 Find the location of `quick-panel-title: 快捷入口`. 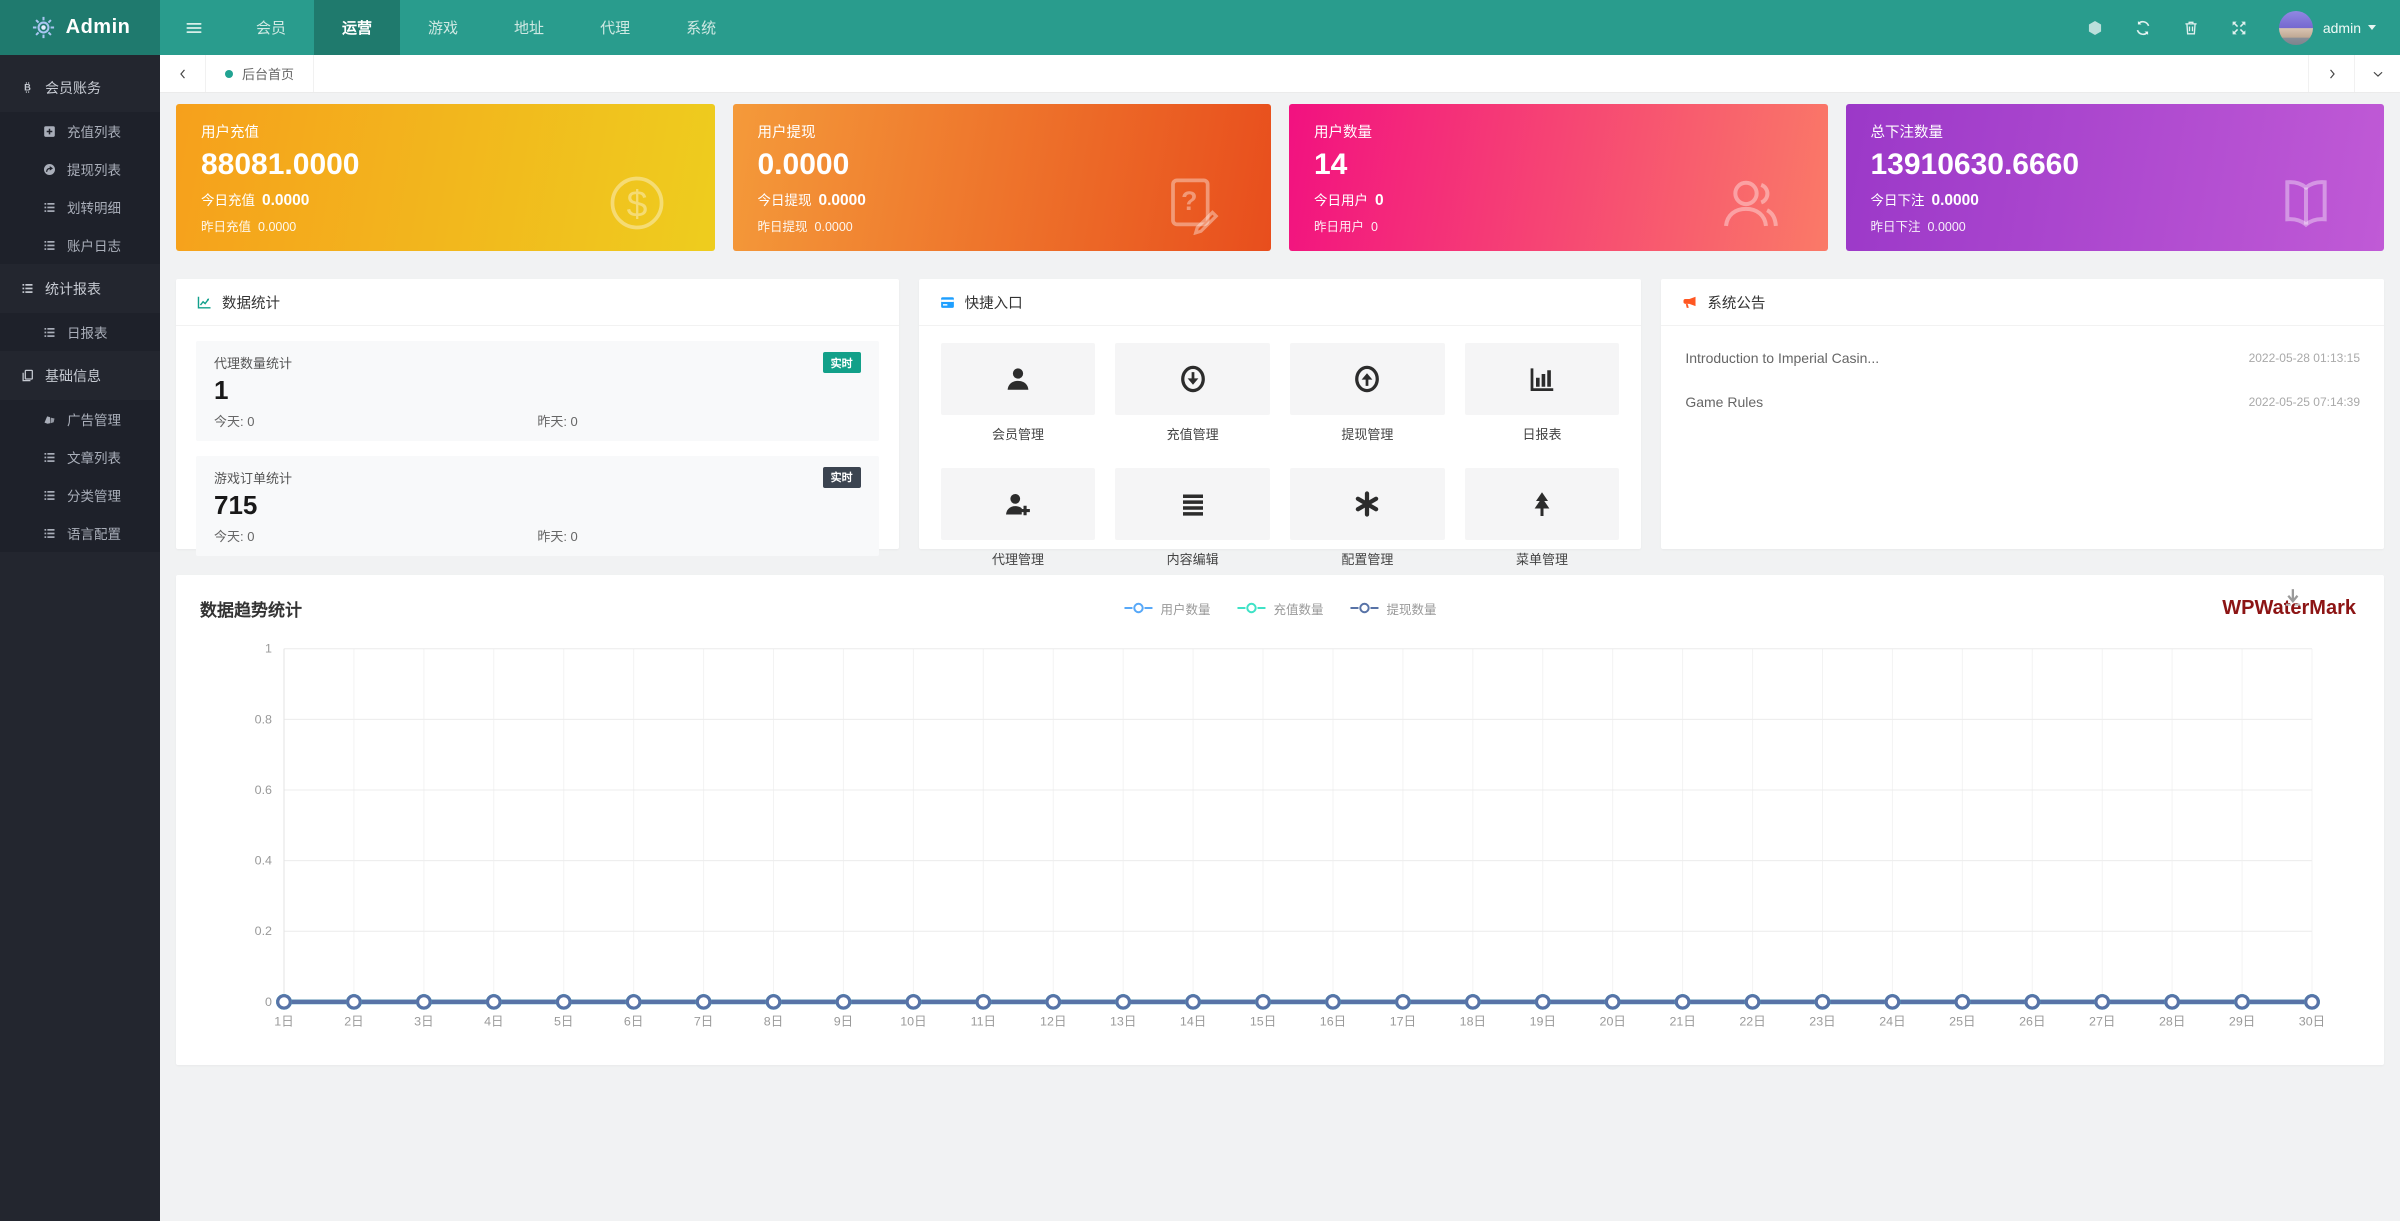

quick-panel-title: 快捷入口 is located at coordinates (993, 303).